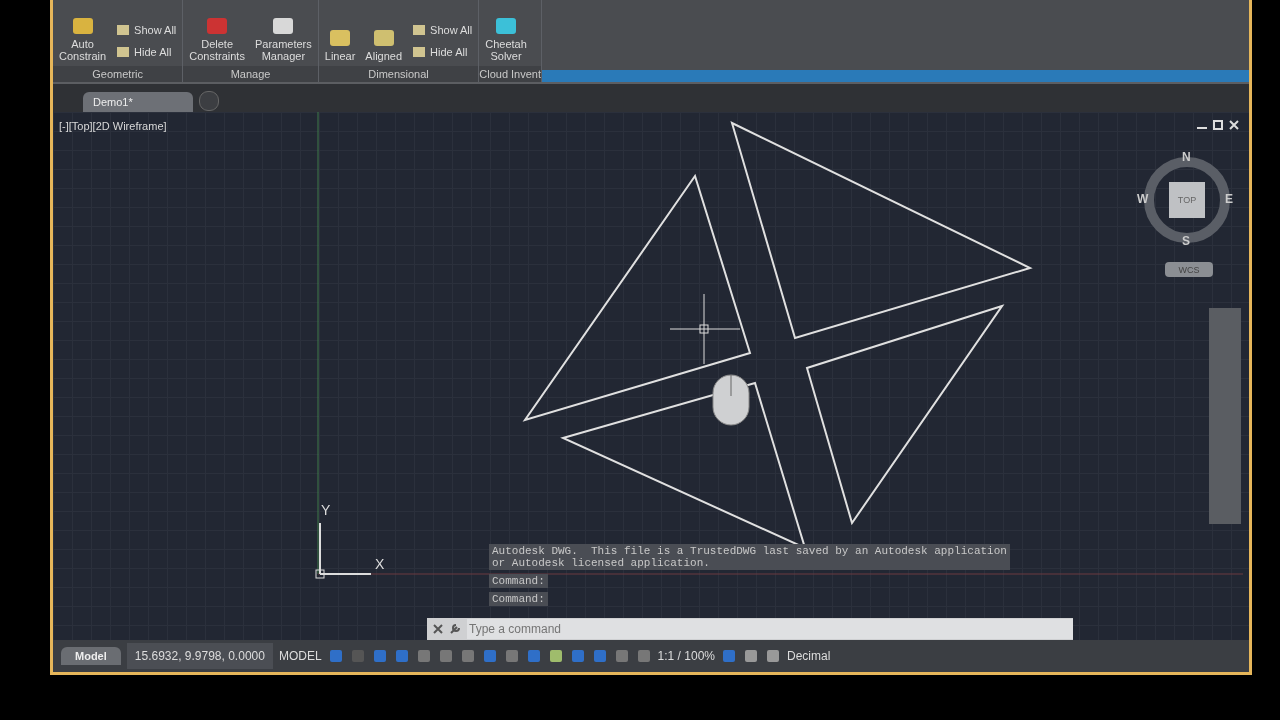 The image size is (1280, 720). What do you see at coordinates (384, 44) in the screenshot?
I see `ribbon-button: Aligned` at bounding box center [384, 44].